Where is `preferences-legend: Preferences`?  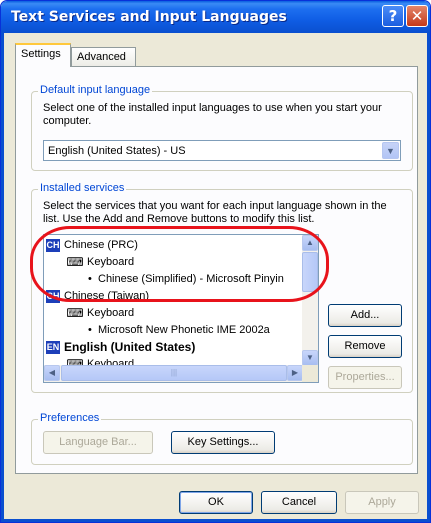 preferences-legend: Preferences is located at coordinates (70, 418).